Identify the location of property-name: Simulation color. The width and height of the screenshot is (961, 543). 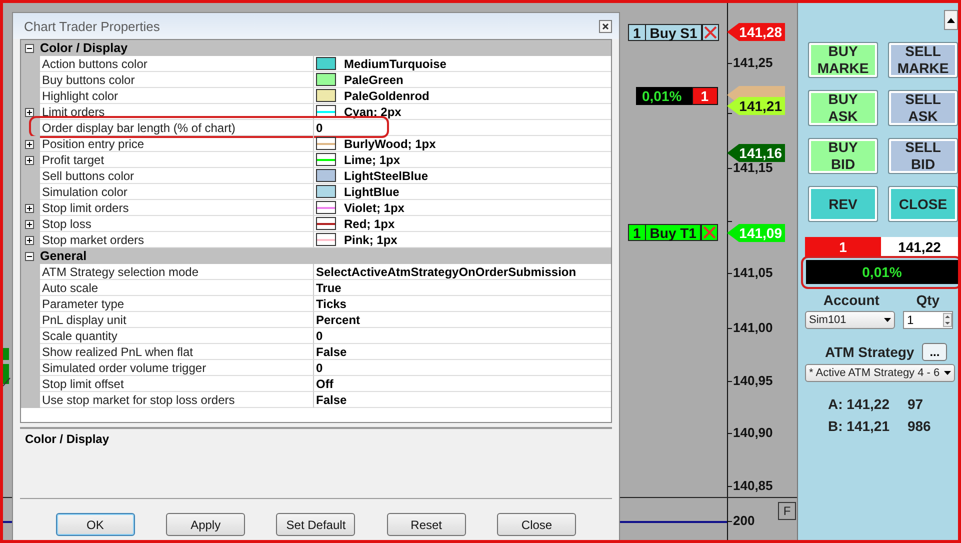
(177, 192).